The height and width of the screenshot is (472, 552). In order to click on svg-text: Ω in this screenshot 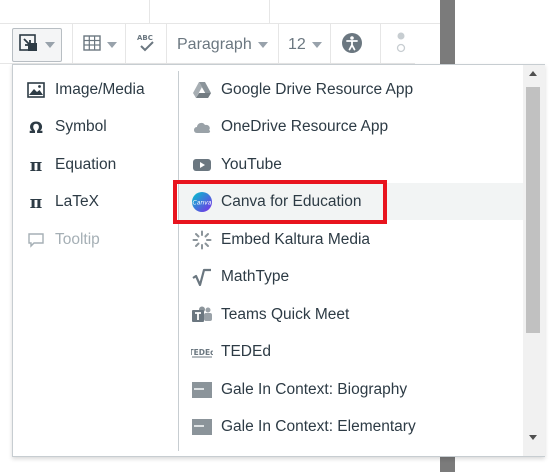, I will do `click(36, 127)`.